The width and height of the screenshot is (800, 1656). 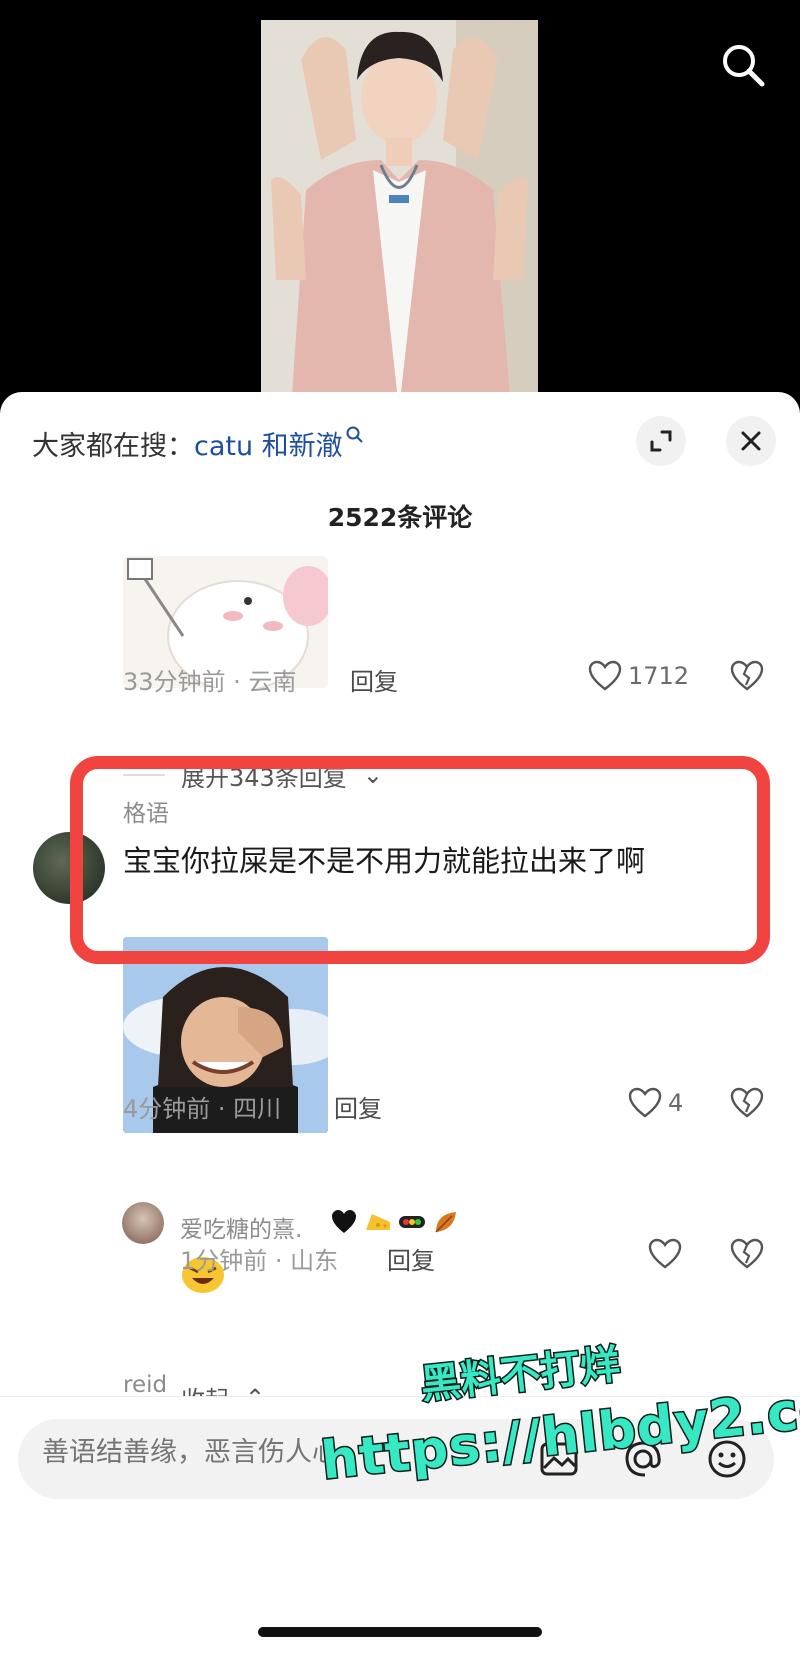 What do you see at coordinates (676, 1103) in the screenshot?
I see `like-count: 4` at bounding box center [676, 1103].